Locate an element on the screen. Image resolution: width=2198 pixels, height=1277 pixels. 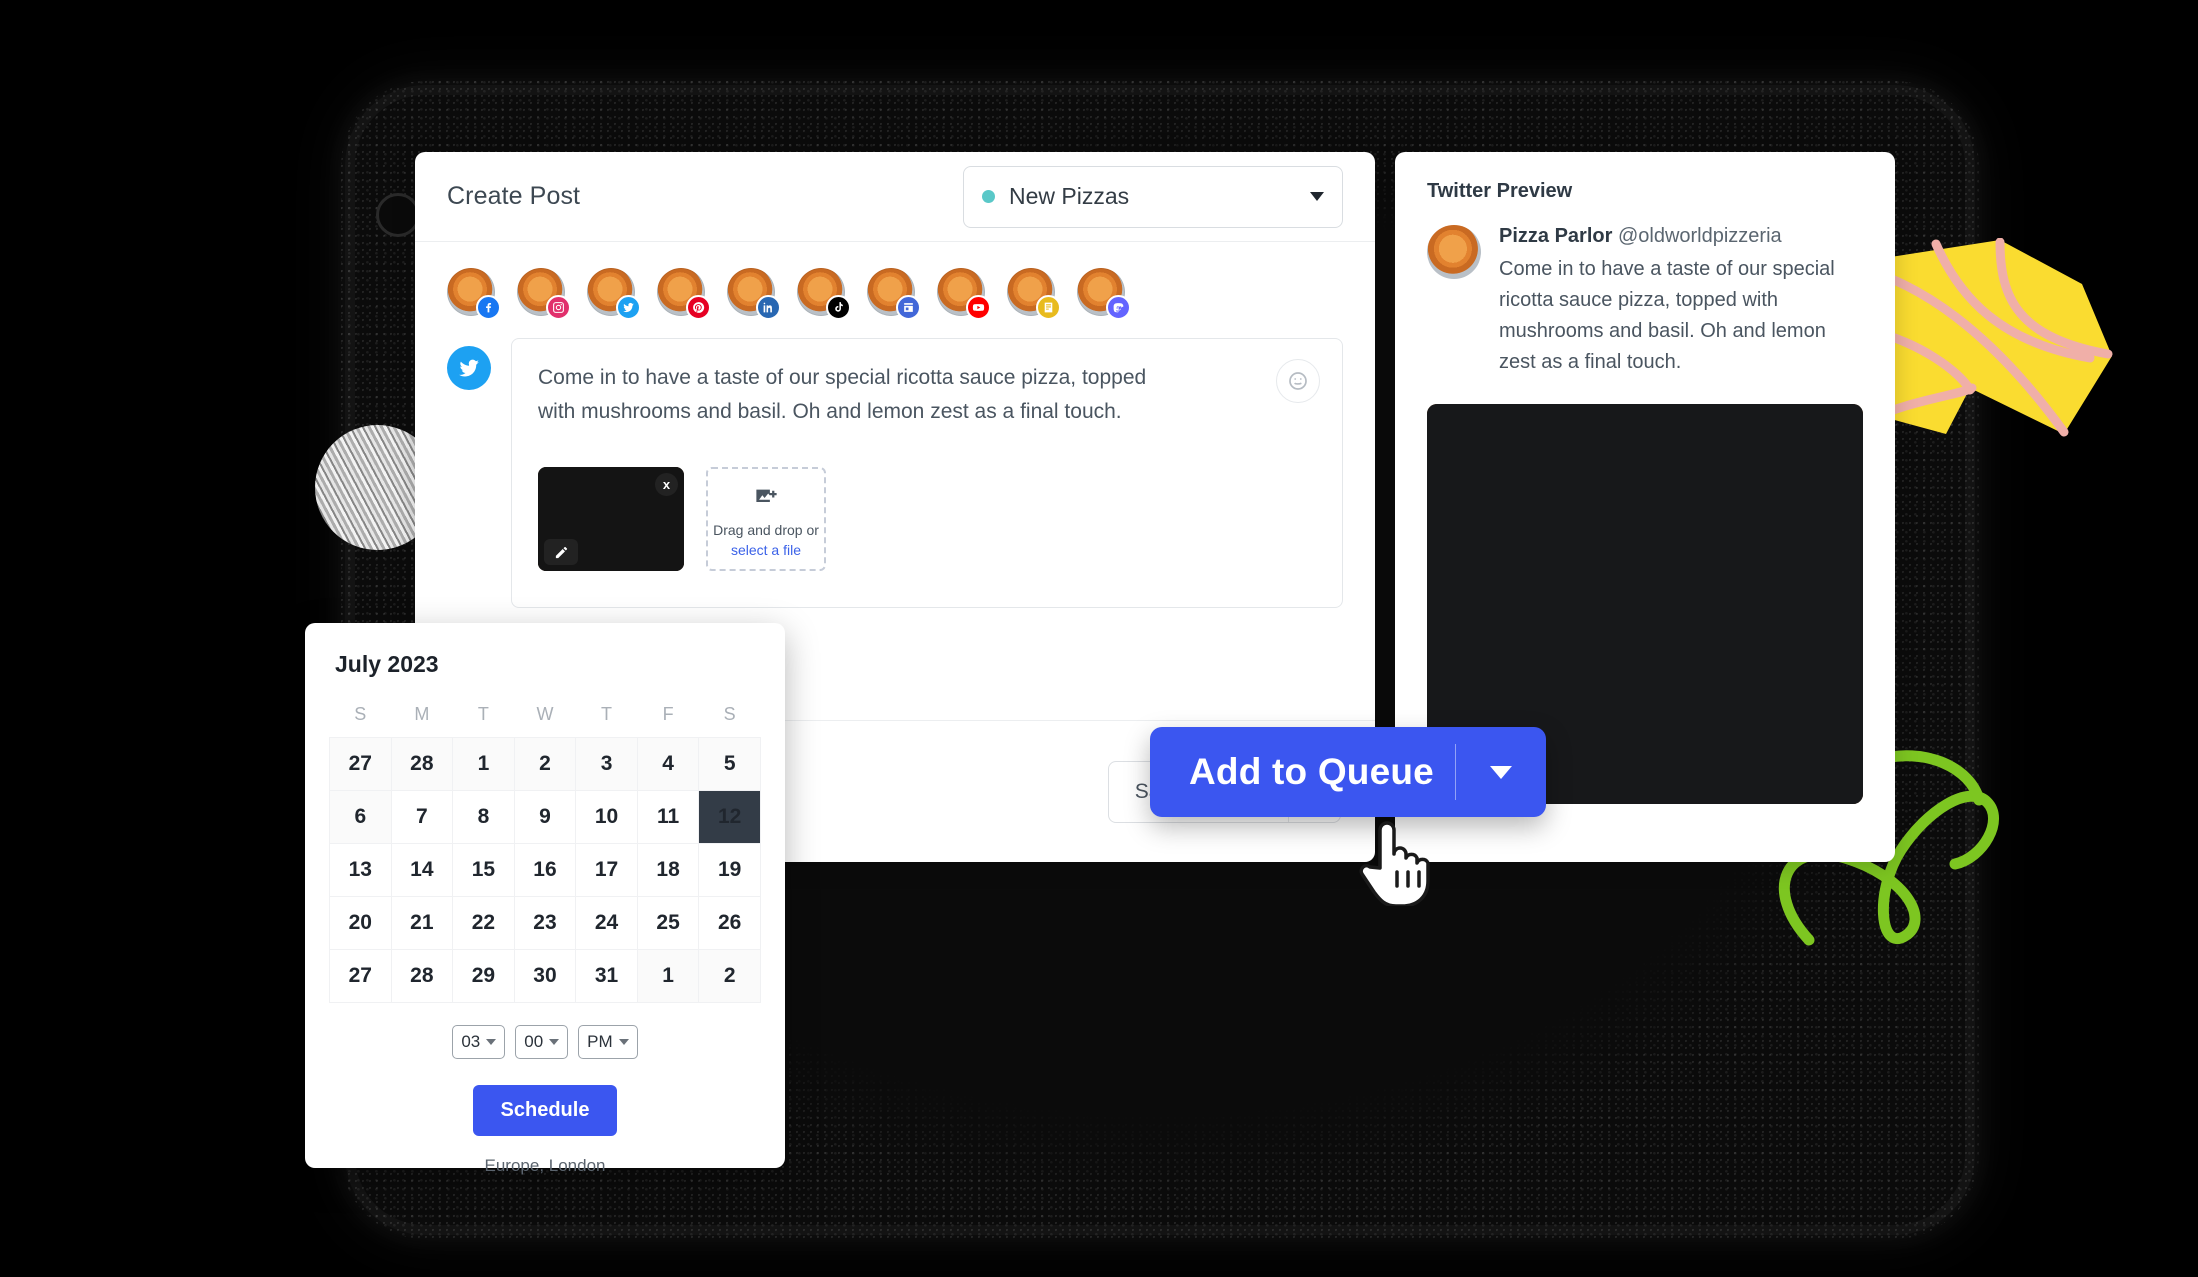
calendar-day-cell: 7 is located at coordinates (422, 817).